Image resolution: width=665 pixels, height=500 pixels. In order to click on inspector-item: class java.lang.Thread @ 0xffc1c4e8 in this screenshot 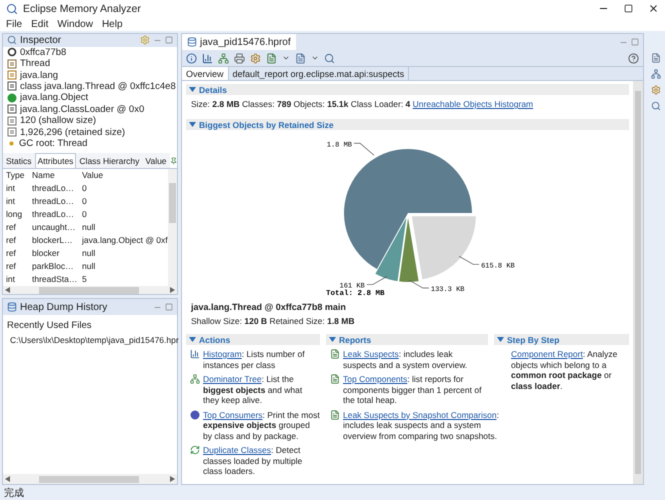, I will do `click(98, 86)`.